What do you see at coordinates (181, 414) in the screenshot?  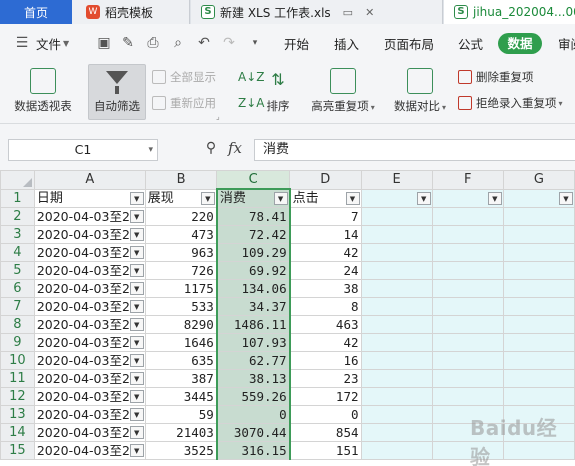 I see `show-cell: 59` at bounding box center [181, 414].